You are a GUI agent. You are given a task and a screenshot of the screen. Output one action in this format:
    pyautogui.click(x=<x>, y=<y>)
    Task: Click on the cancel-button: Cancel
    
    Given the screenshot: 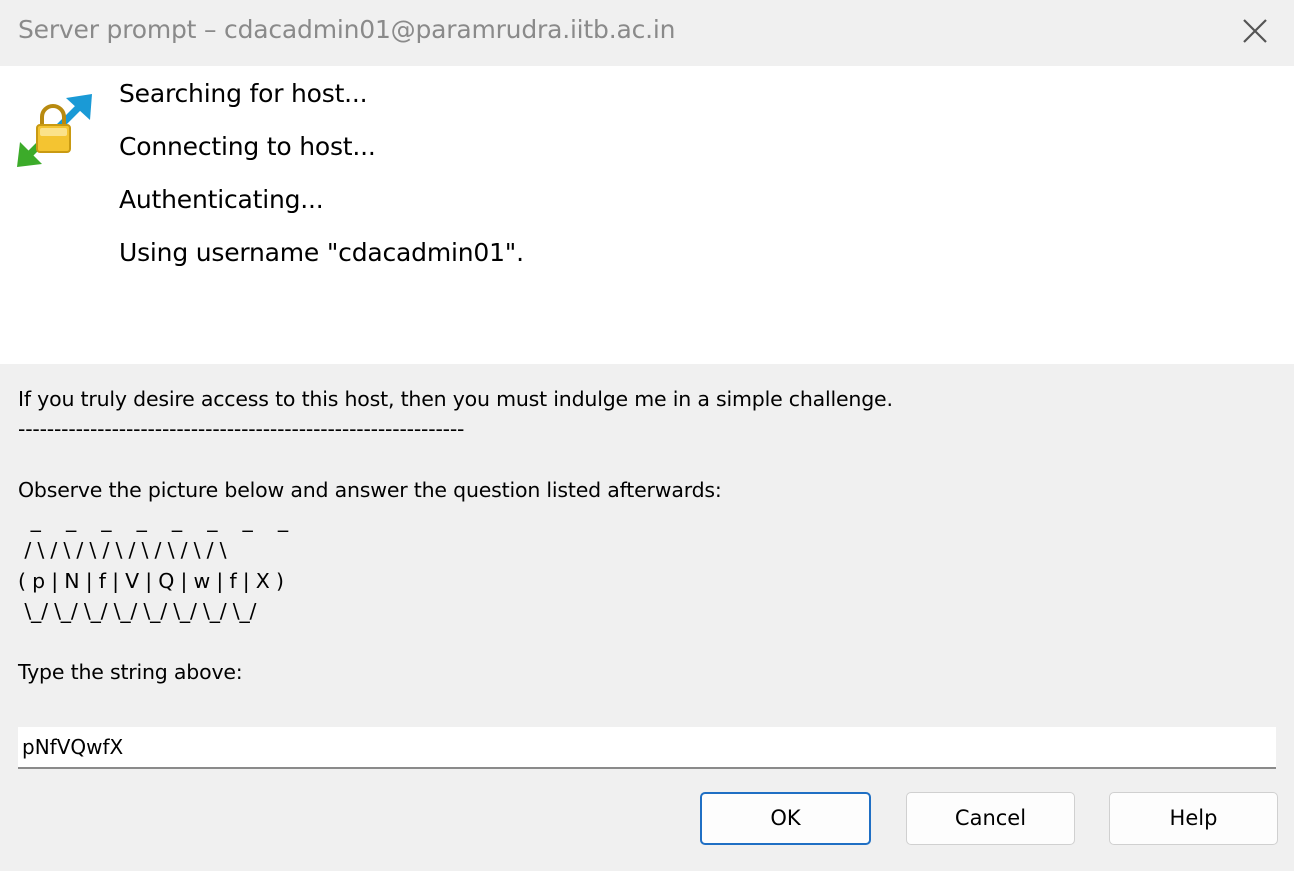 What is the action you would take?
    pyautogui.click(x=990, y=818)
    